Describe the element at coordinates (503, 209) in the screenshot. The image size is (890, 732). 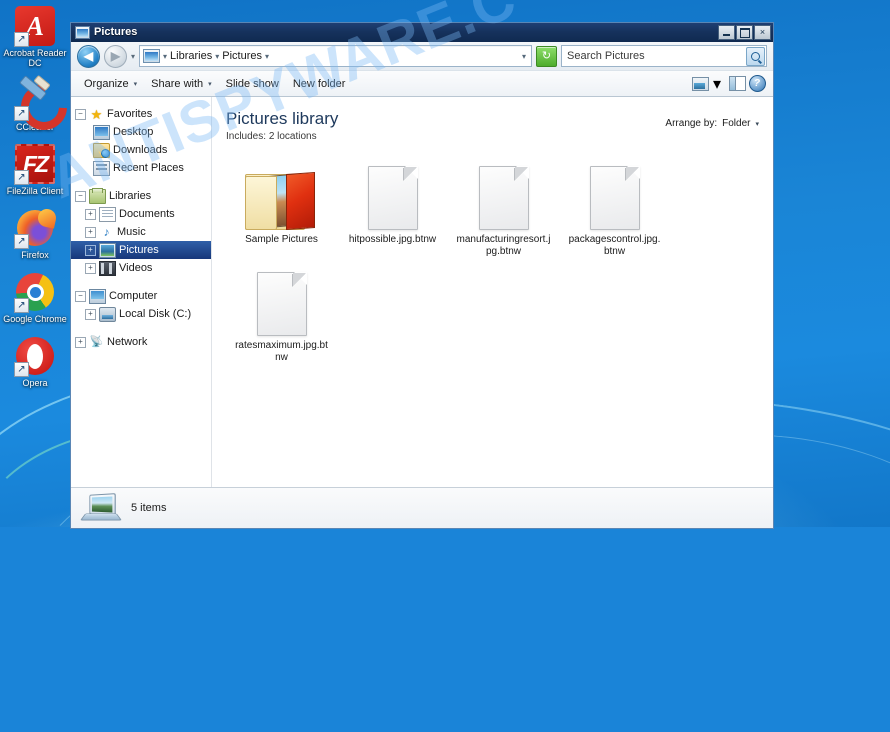
I see `file-item-encrypted: manufacturingresort.jpg.btnw` at that location.